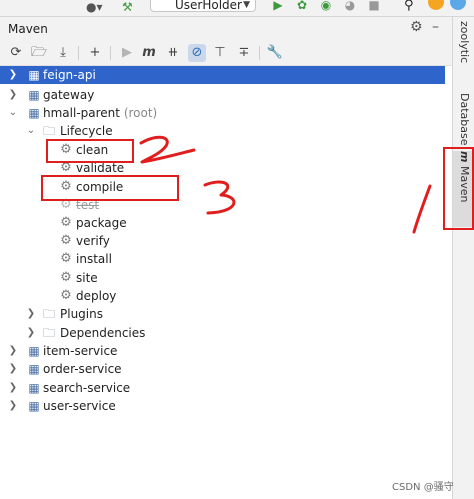  I want to click on hide-icon: –, so click(435, 27).